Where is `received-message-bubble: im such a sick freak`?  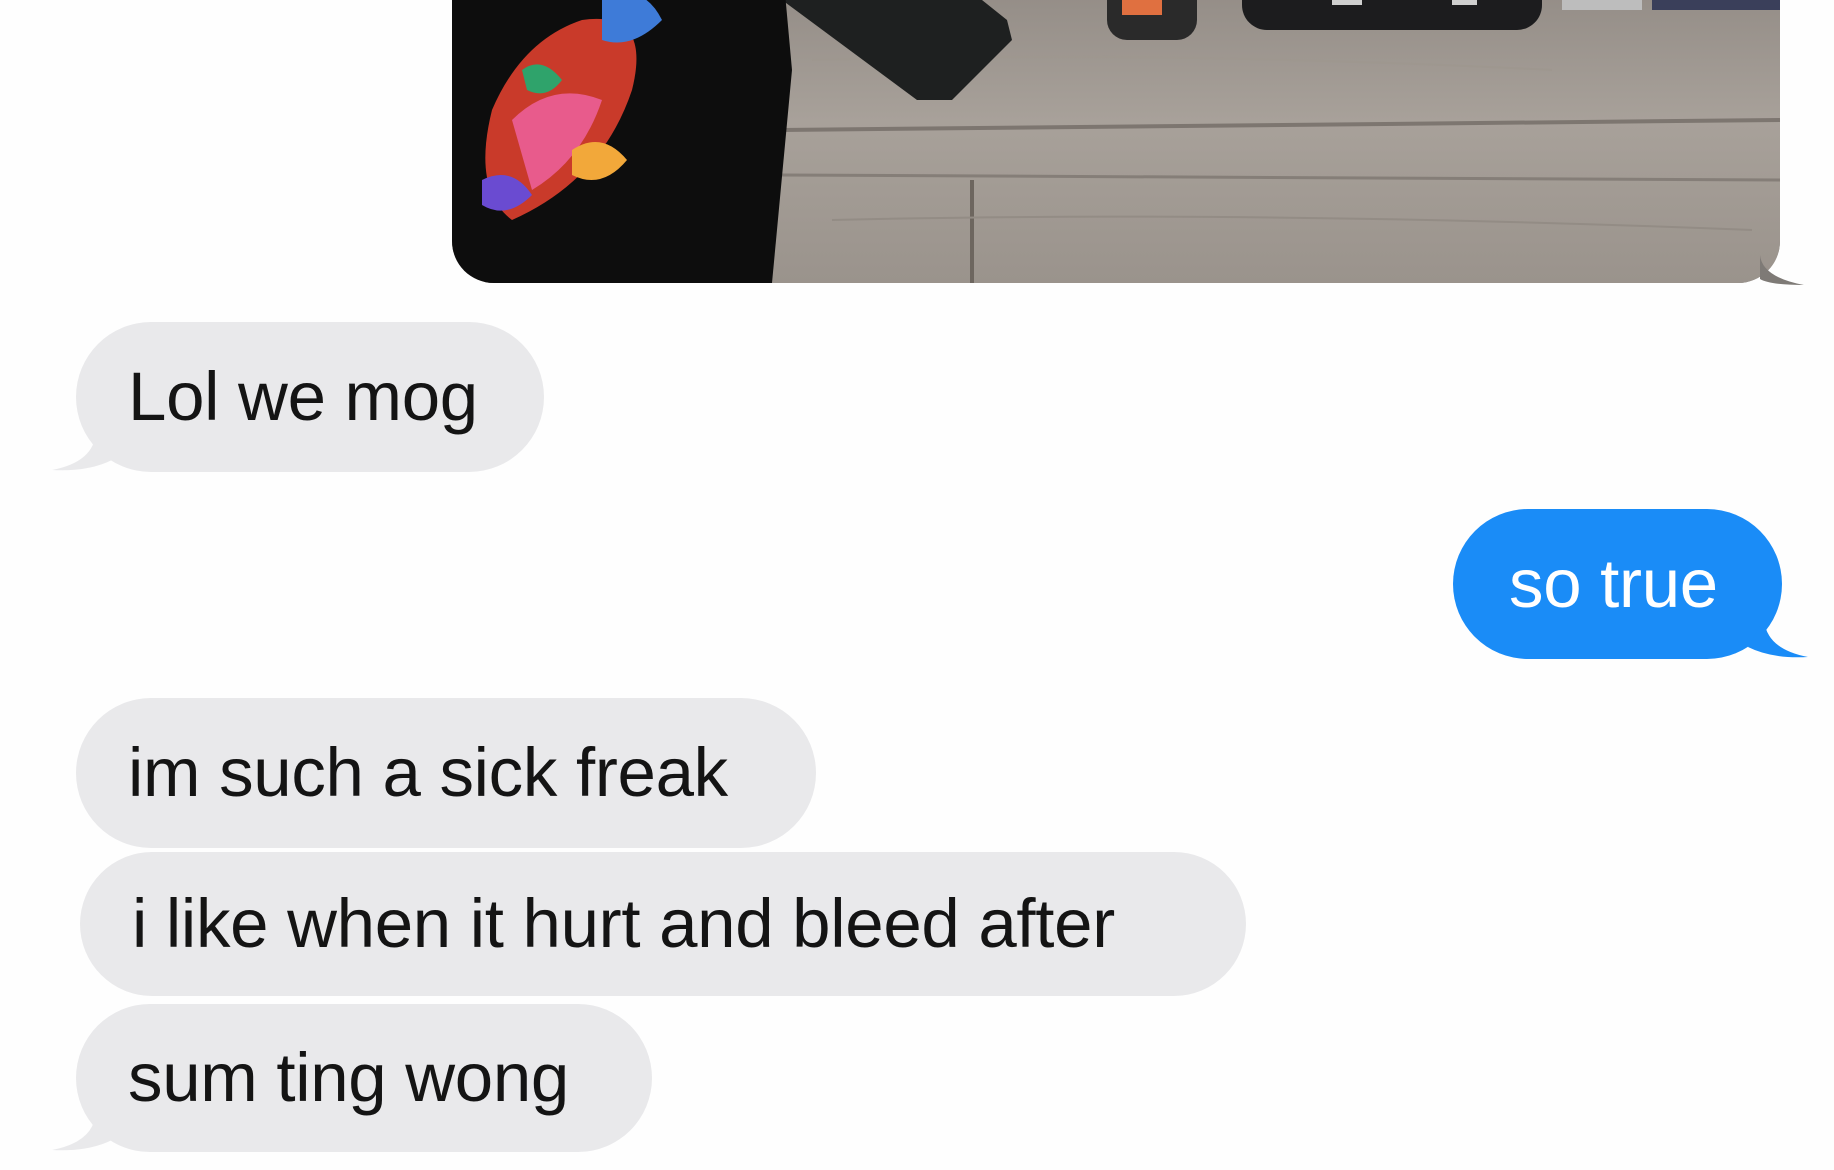 received-message-bubble: im such a sick freak is located at coordinates (446, 773).